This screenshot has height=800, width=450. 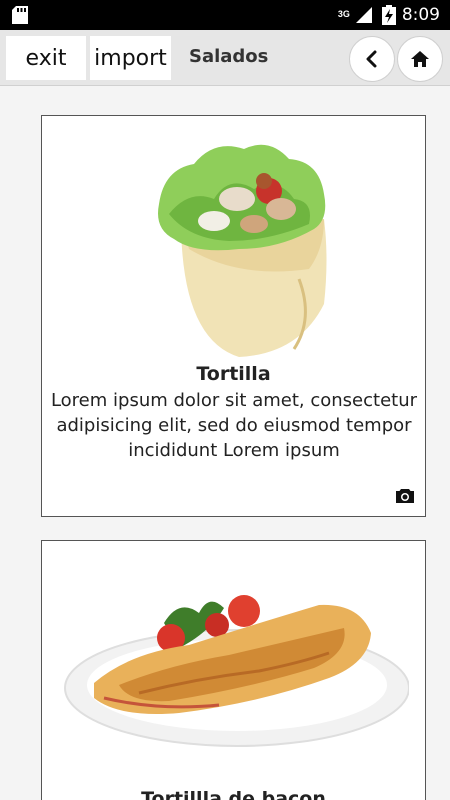 What do you see at coordinates (405, 496) in the screenshot?
I see `camera-icon` at bounding box center [405, 496].